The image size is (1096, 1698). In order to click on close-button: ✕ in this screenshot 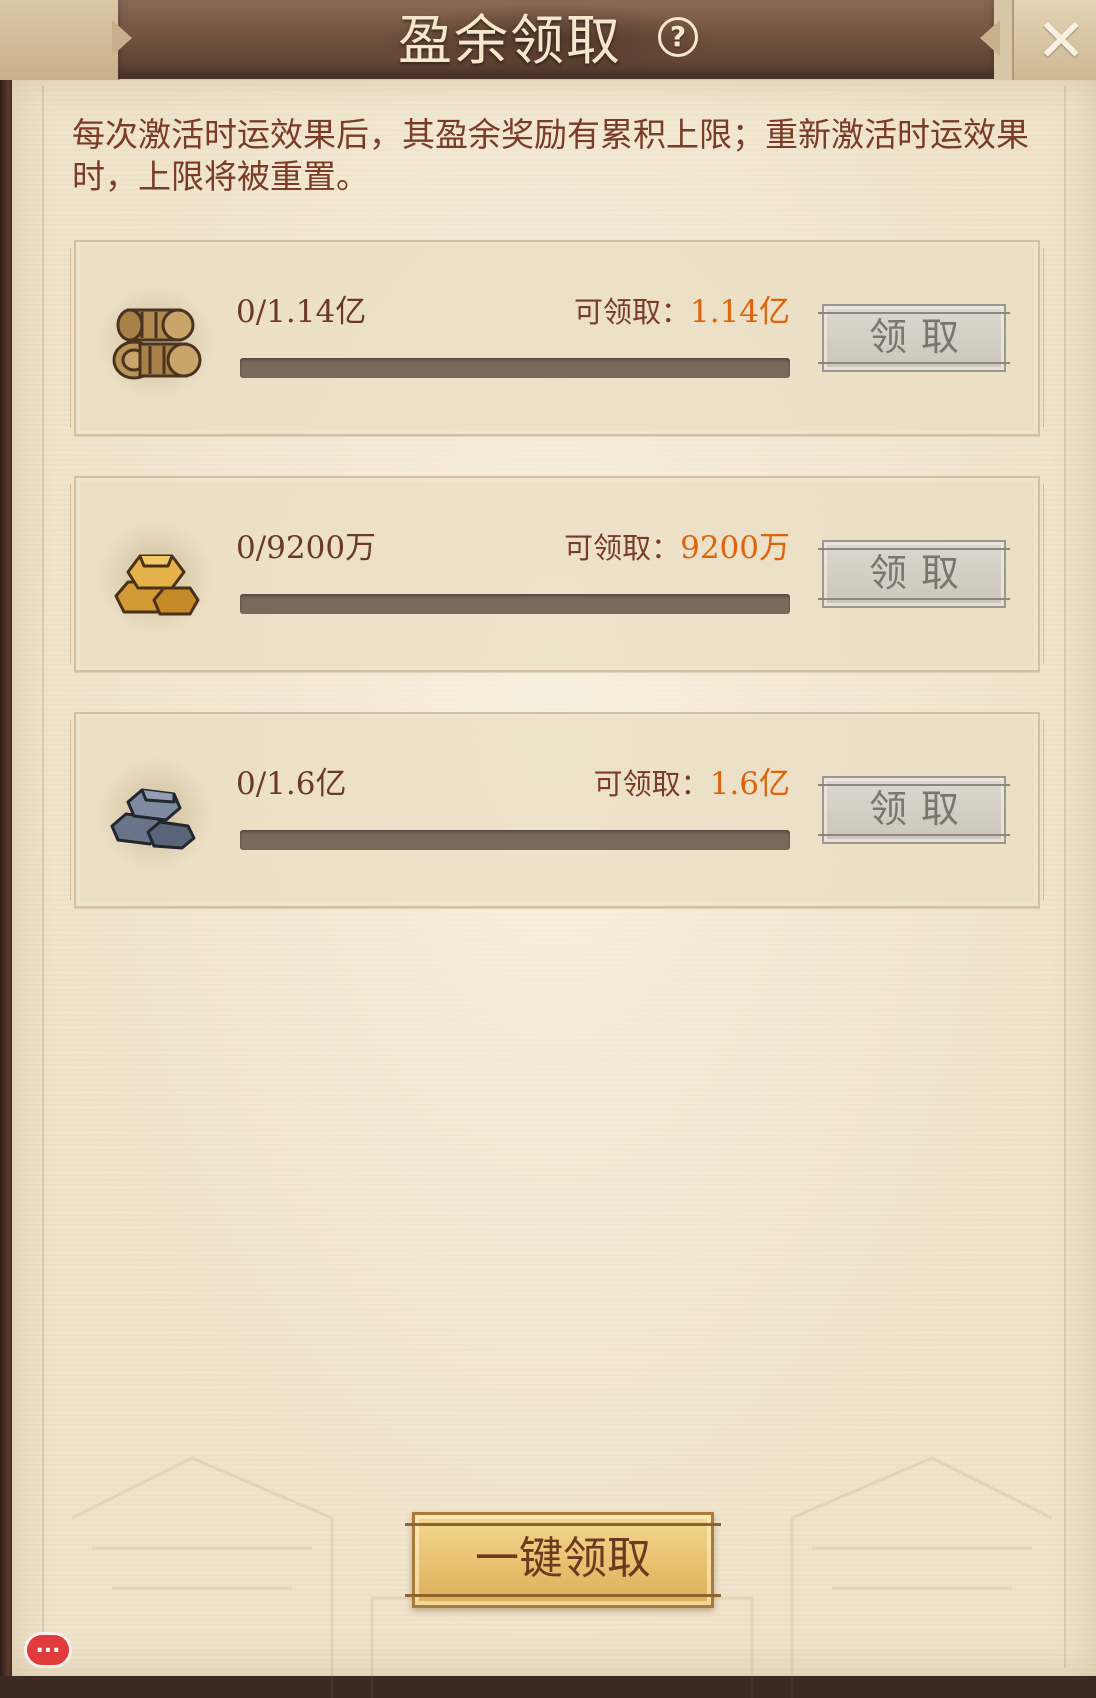, I will do `click(1054, 40)`.